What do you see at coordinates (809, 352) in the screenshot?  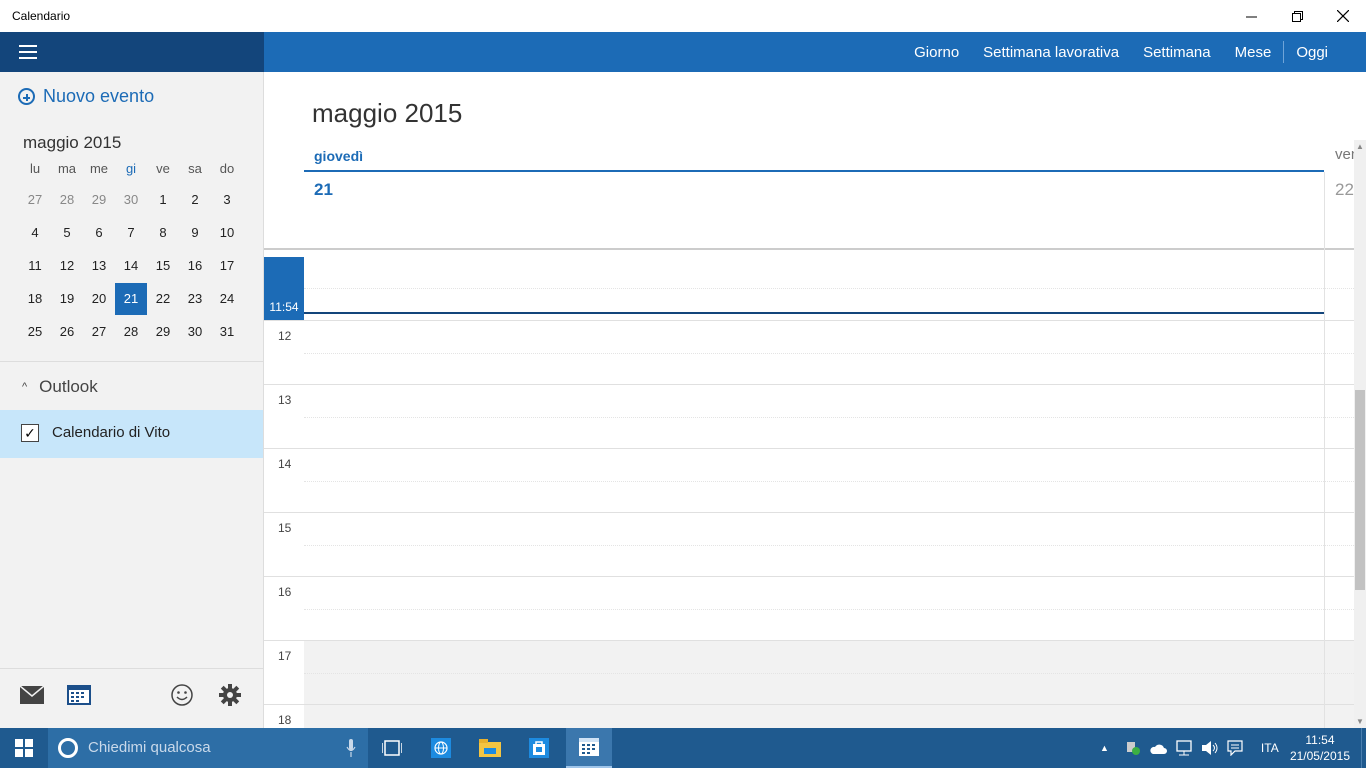 I see `hour-slot: 12` at bounding box center [809, 352].